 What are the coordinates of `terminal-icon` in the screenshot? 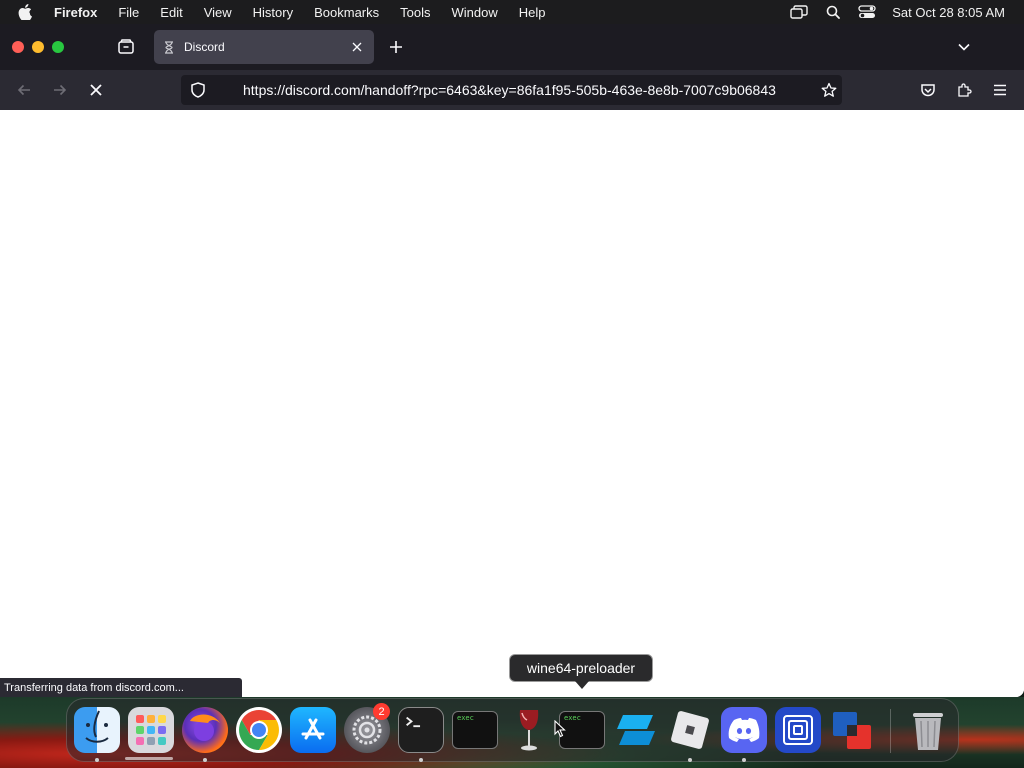 It's located at (421, 730).